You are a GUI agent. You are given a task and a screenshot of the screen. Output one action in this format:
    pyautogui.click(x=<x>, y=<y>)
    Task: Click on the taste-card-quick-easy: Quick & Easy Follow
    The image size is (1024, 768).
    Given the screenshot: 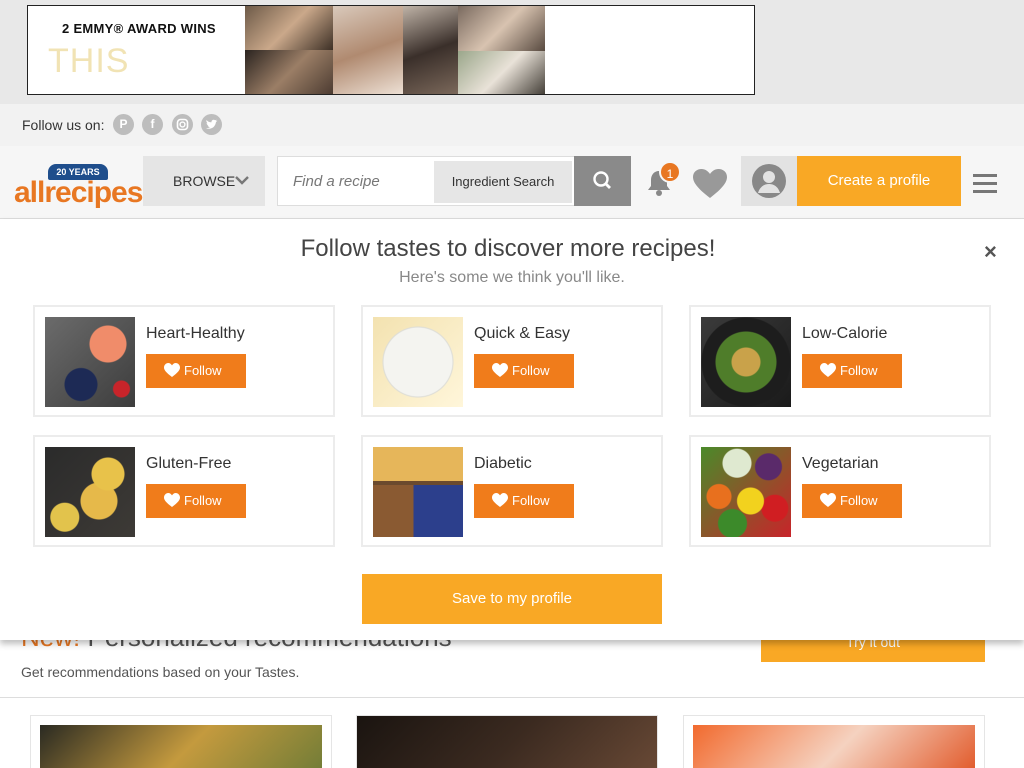 What is the action you would take?
    pyautogui.click(x=512, y=361)
    